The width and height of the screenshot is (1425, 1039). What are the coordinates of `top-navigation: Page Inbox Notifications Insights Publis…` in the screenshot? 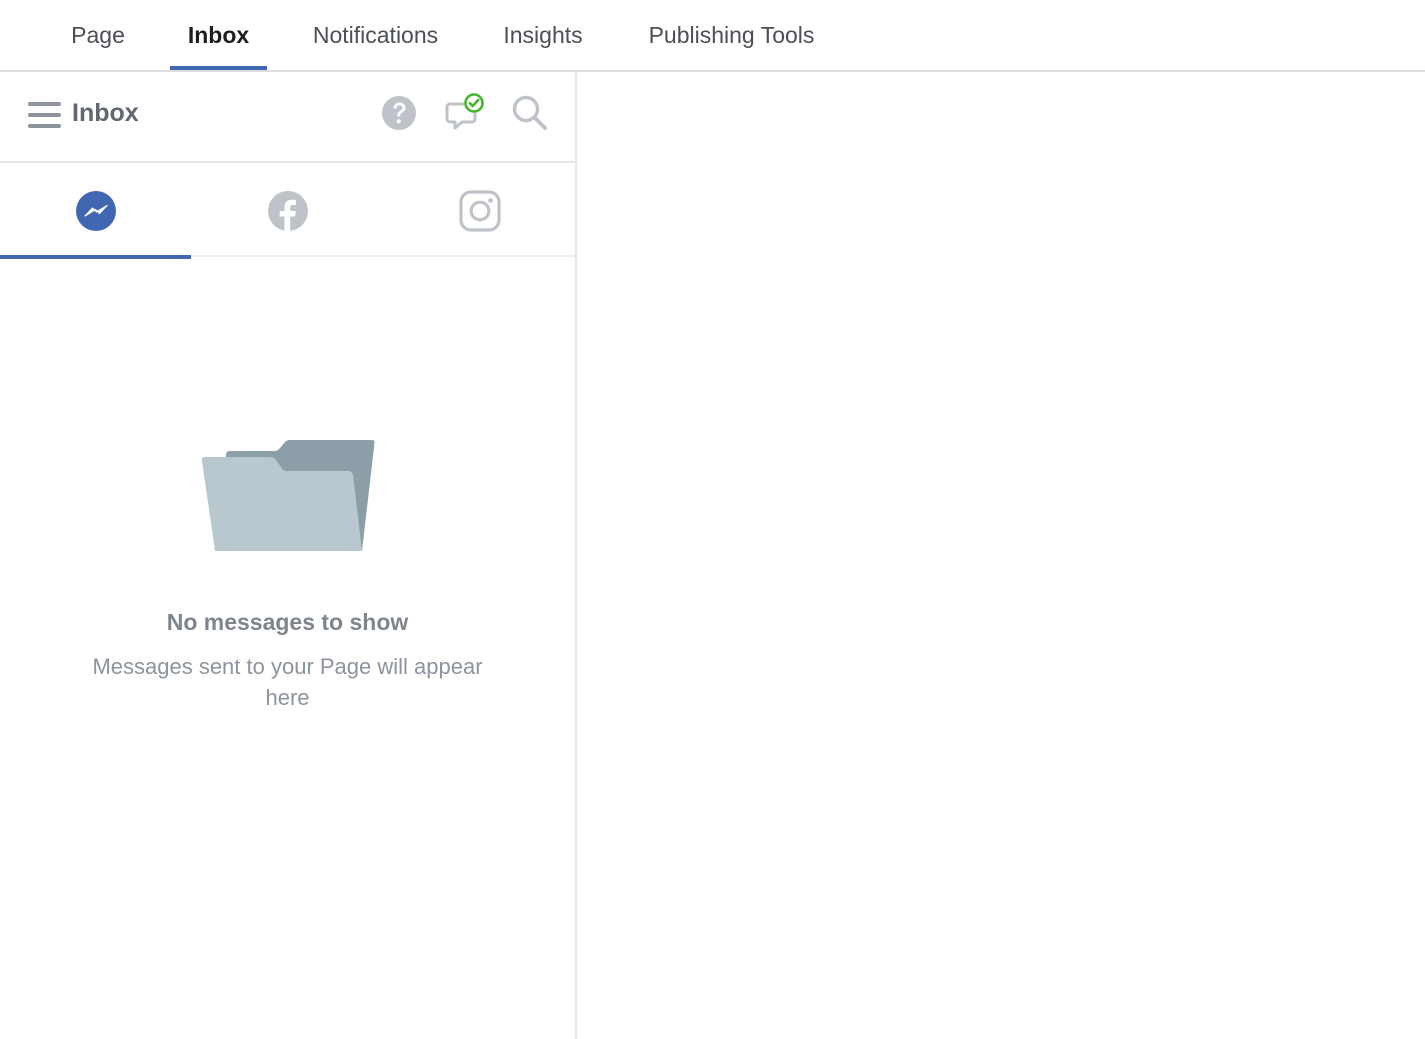 It's located at (712, 36).